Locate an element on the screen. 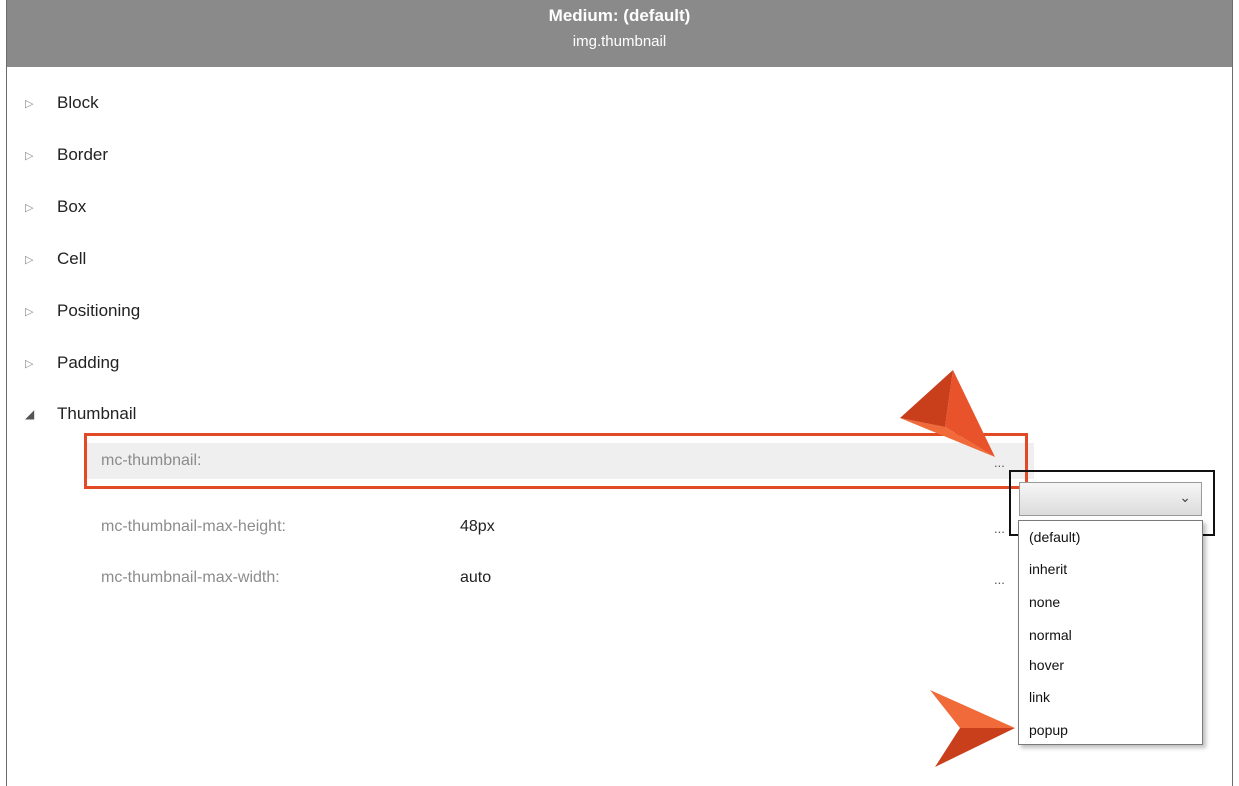  group-padding: ▷ Padding is located at coordinates (63, 363).